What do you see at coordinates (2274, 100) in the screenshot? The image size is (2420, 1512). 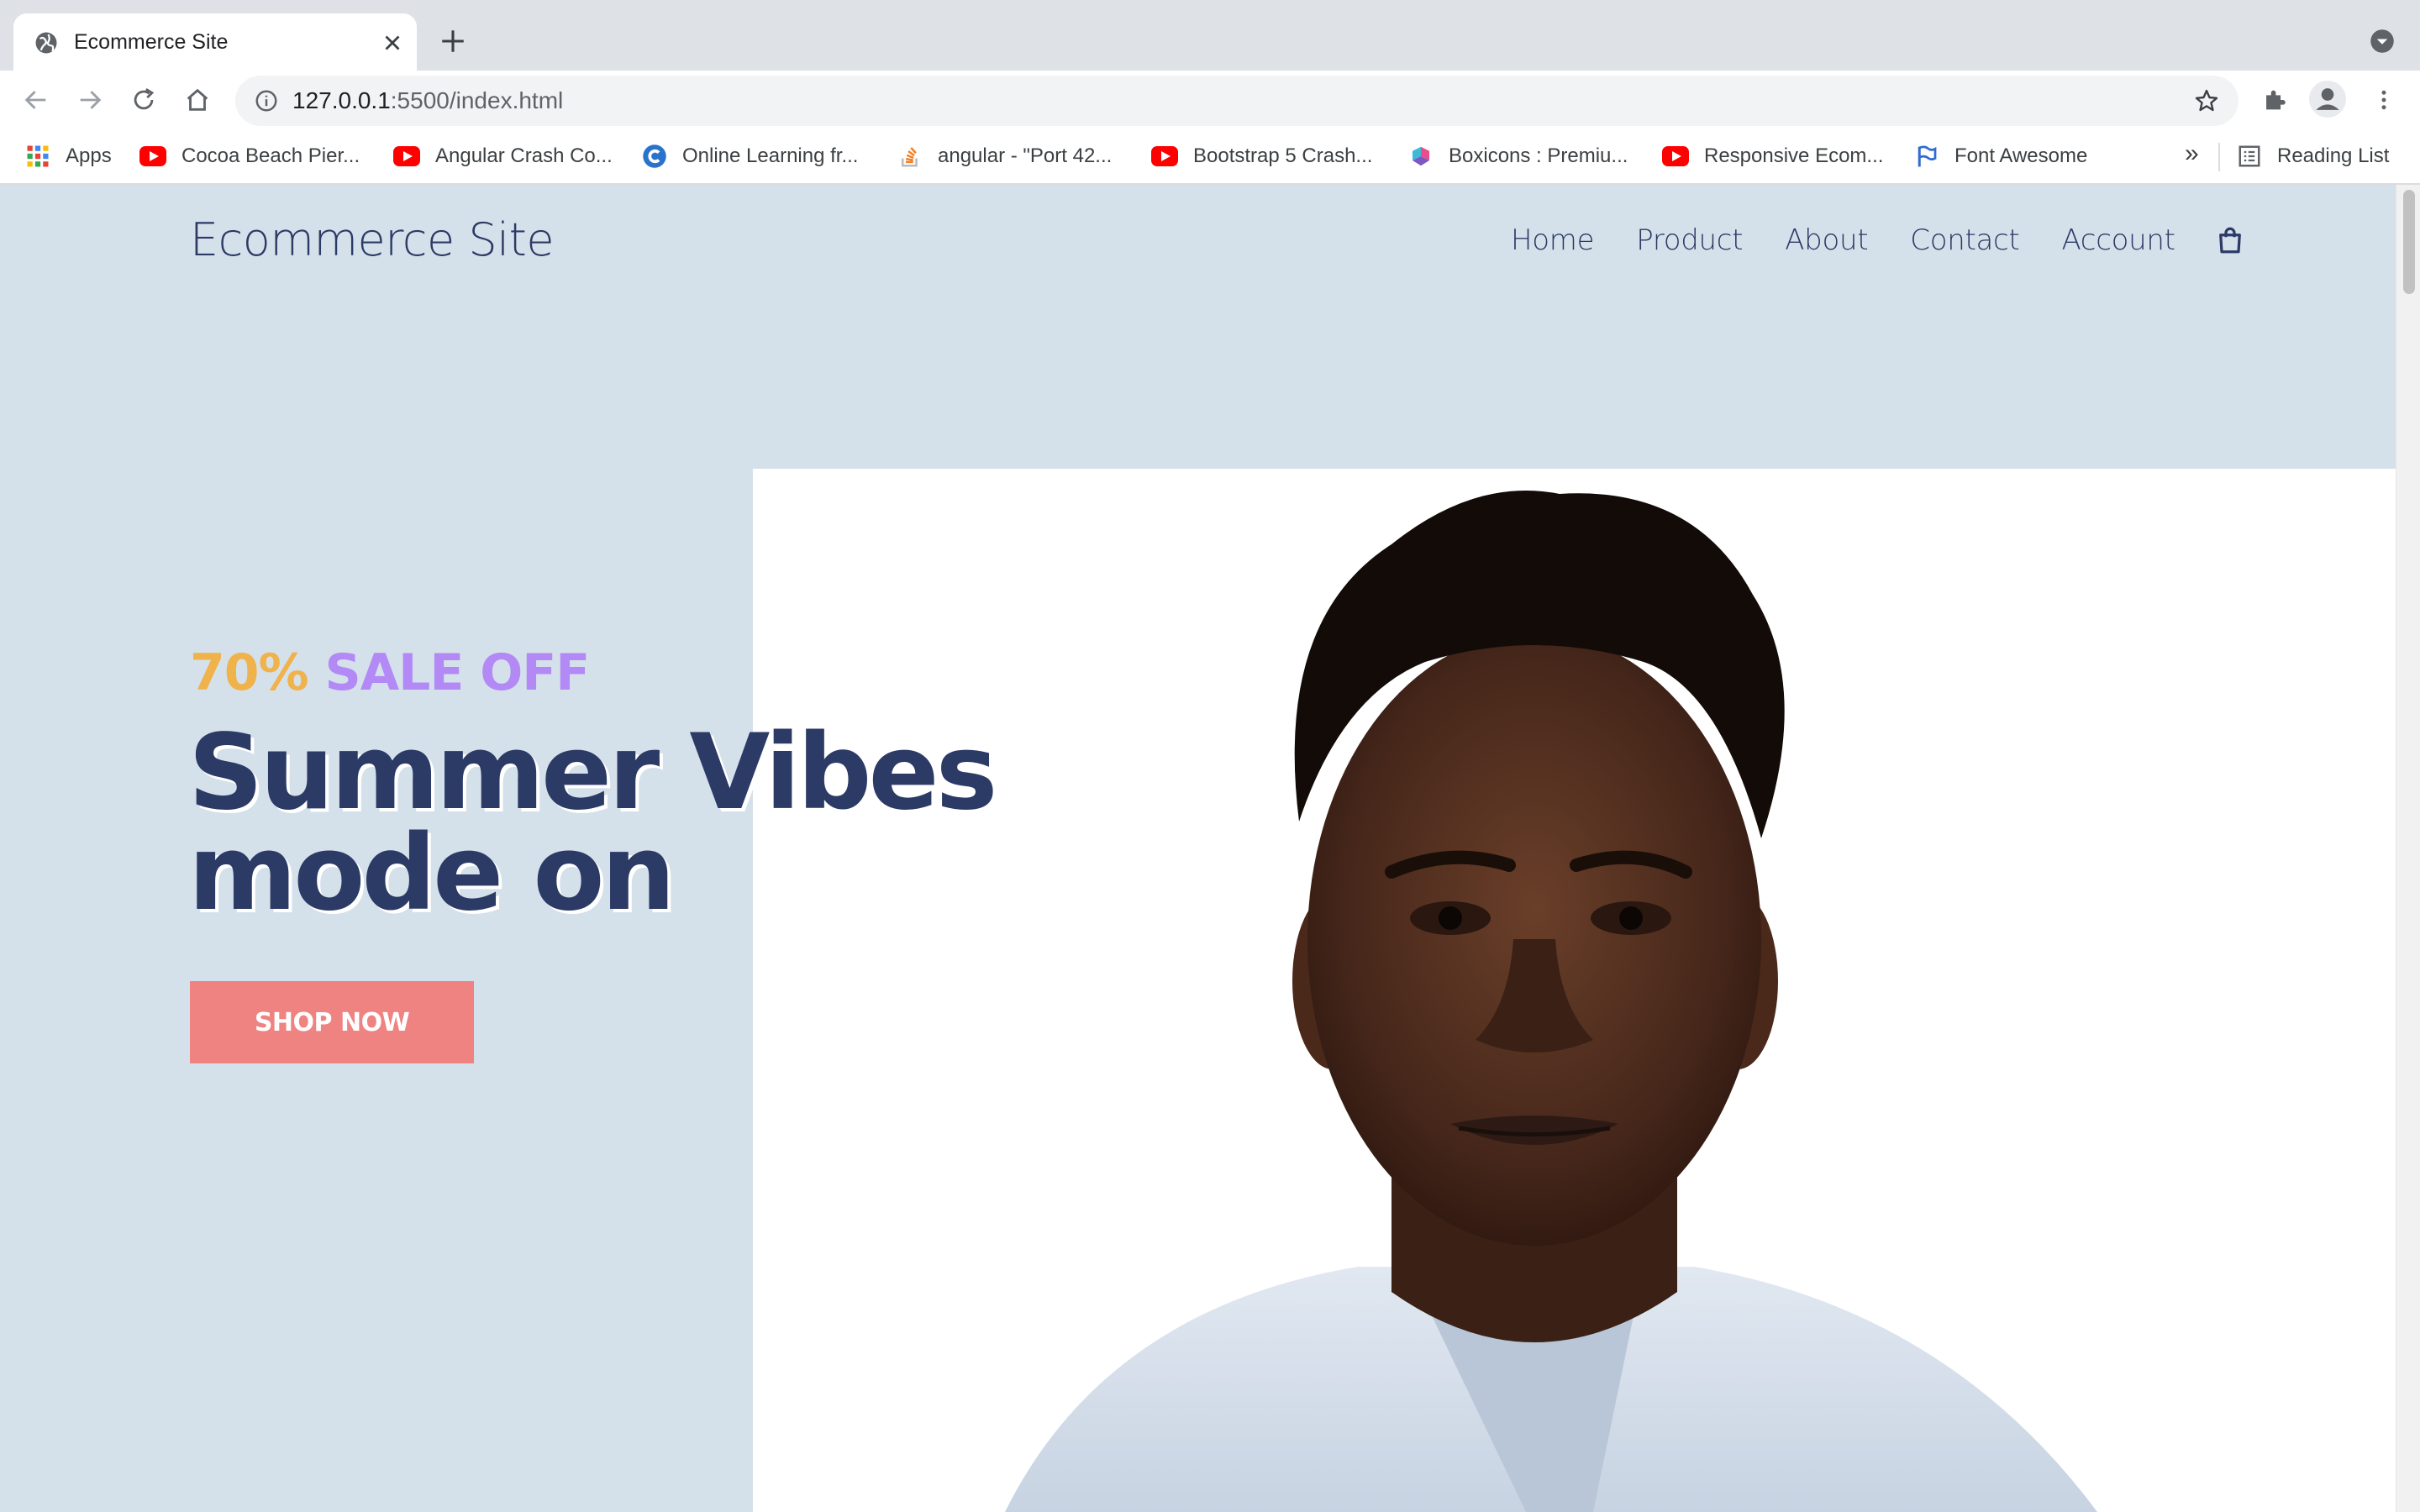 I see `extensions-icon` at bounding box center [2274, 100].